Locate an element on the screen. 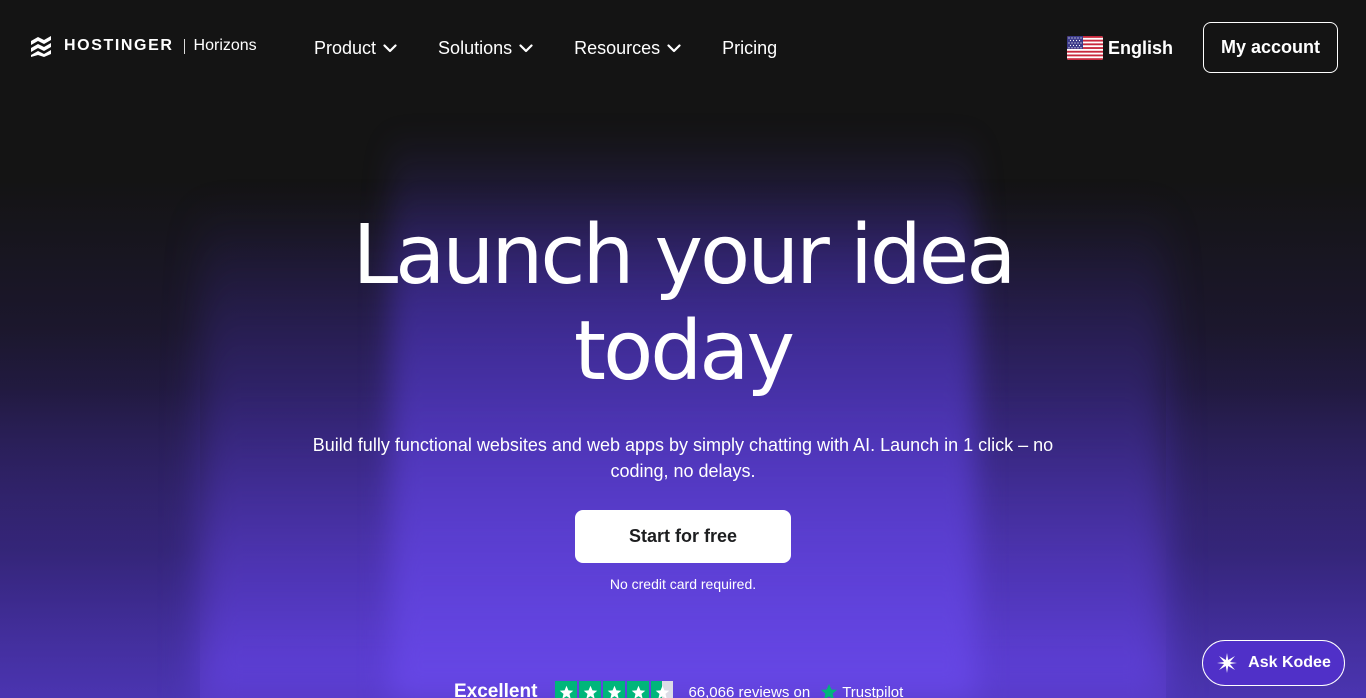 The height and width of the screenshot is (698, 1366). nav-item-product: Product is located at coordinates (355, 48).